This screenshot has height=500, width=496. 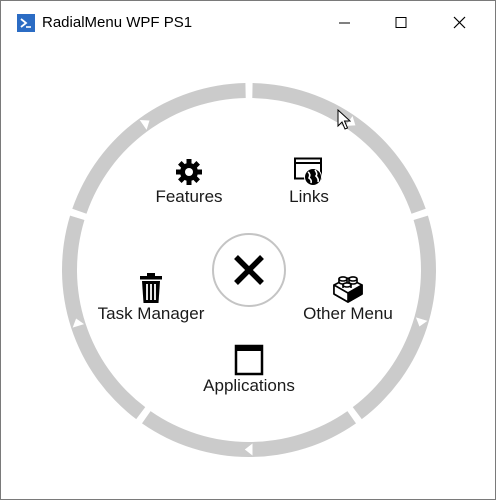 I want to click on close-x-icon, so click(x=249, y=270).